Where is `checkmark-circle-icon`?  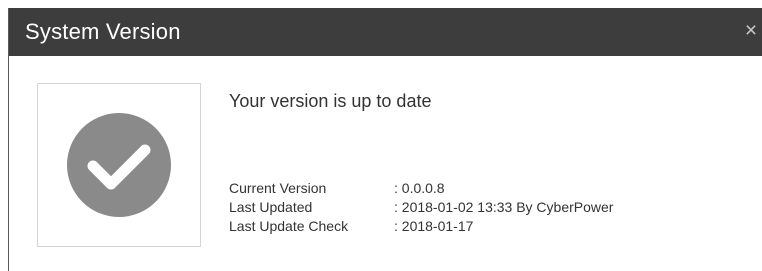 checkmark-circle-icon is located at coordinates (119, 165).